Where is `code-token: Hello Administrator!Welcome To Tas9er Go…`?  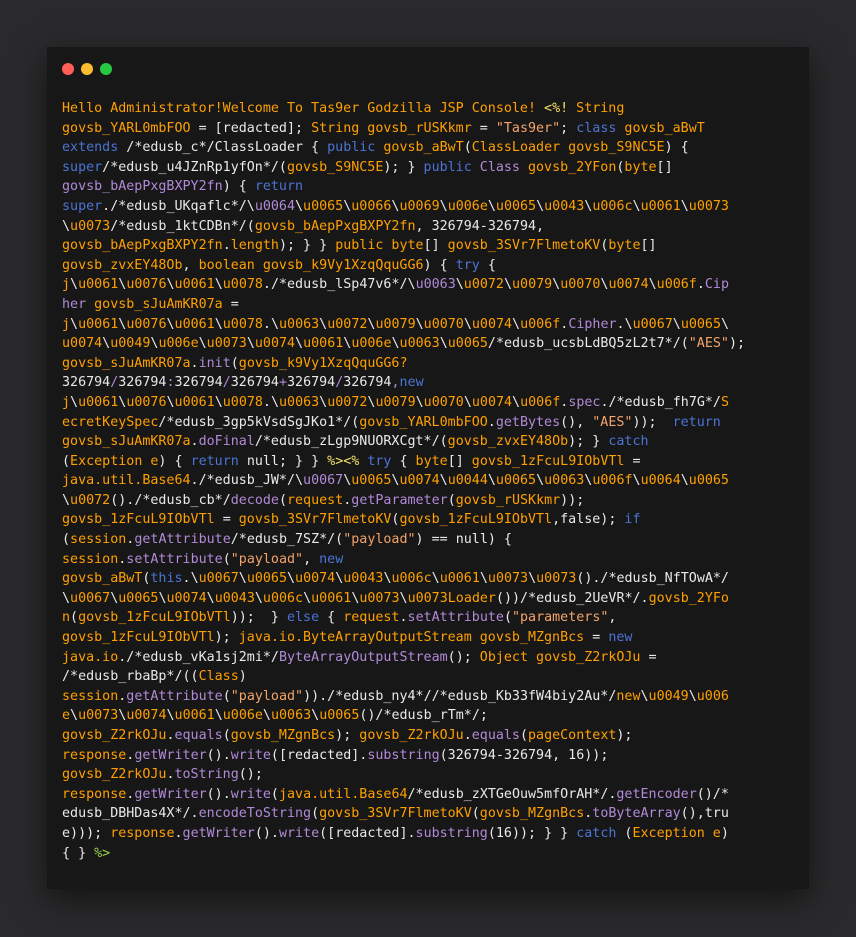
code-token: Hello Administrator!Welcome To Tas9er Go… is located at coordinates (303, 108).